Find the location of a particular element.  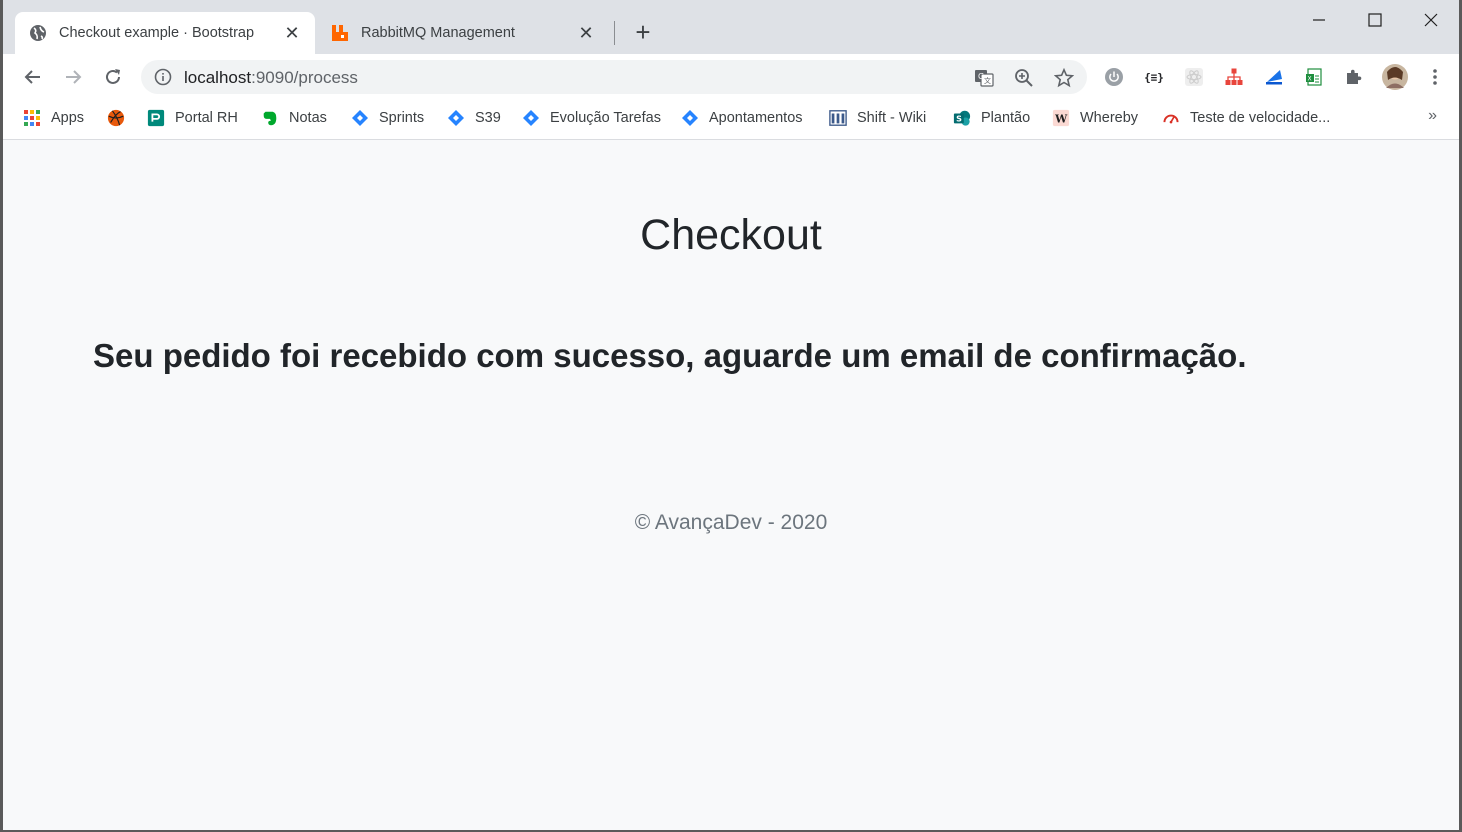

bookmark-apontamentos: Apontamentos is located at coordinates (742, 118).